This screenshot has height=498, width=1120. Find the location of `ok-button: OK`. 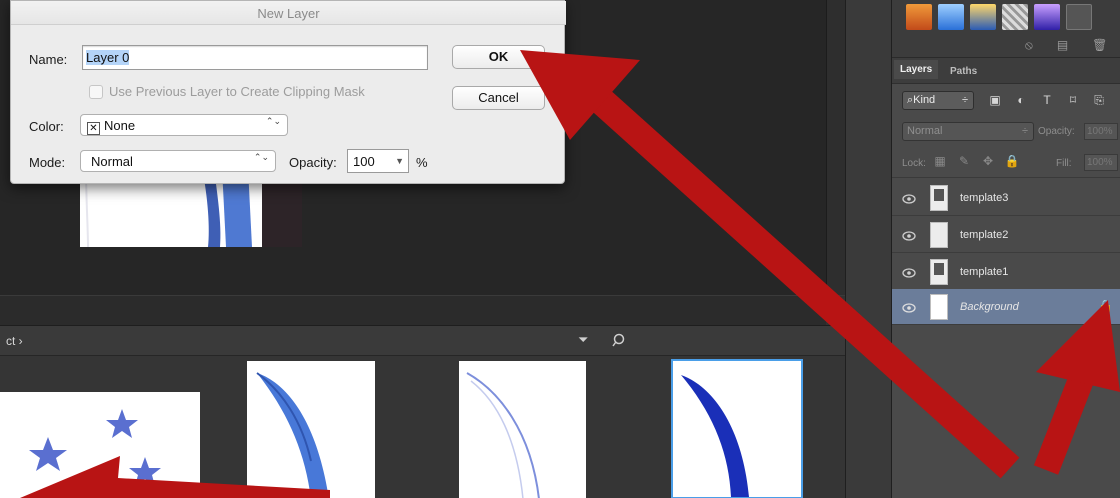

ok-button: OK is located at coordinates (498, 57).